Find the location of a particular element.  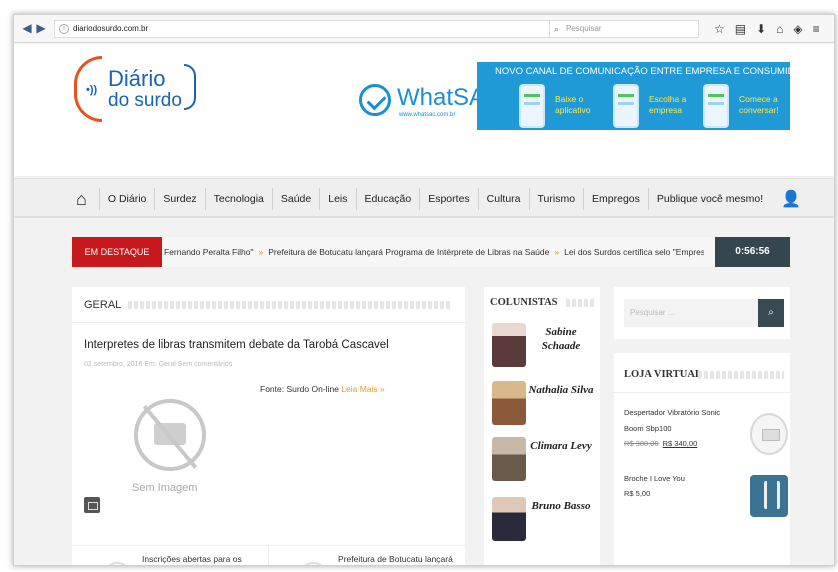

bookmark-star-icon: ☆ is located at coordinates (719, 29).